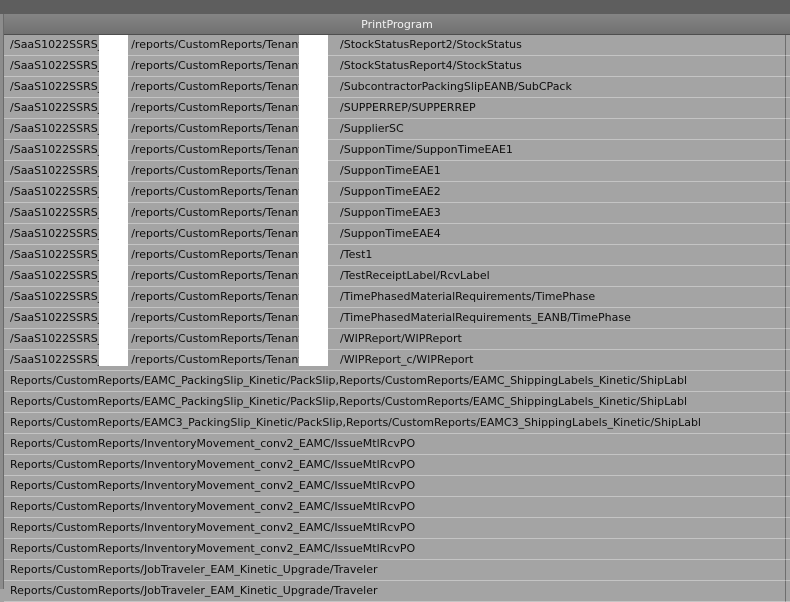  What do you see at coordinates (395, 7) in the screenshot?
I see `window-top-bar` at bounding box center [395, 7].